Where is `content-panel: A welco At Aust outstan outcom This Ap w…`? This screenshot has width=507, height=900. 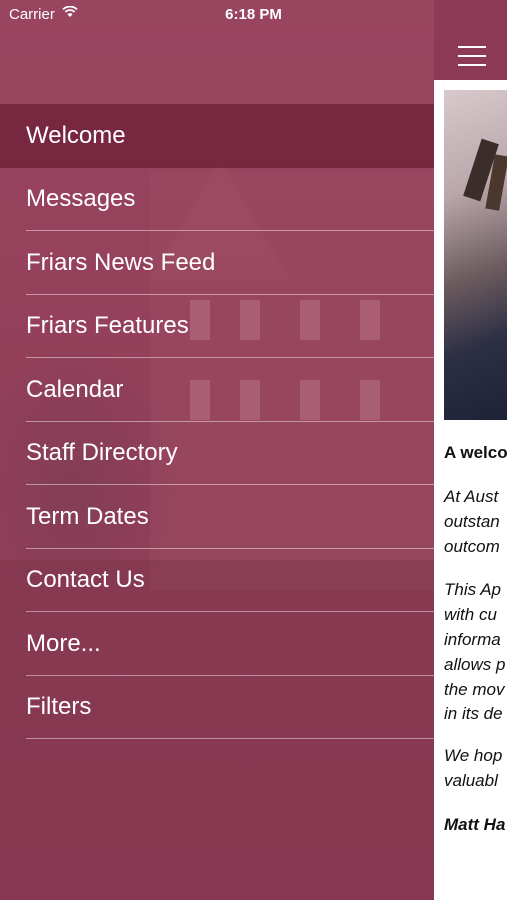
content-panel: A welco At Aust outstan outcom This Ap w… is located at coordinates (470, 450).